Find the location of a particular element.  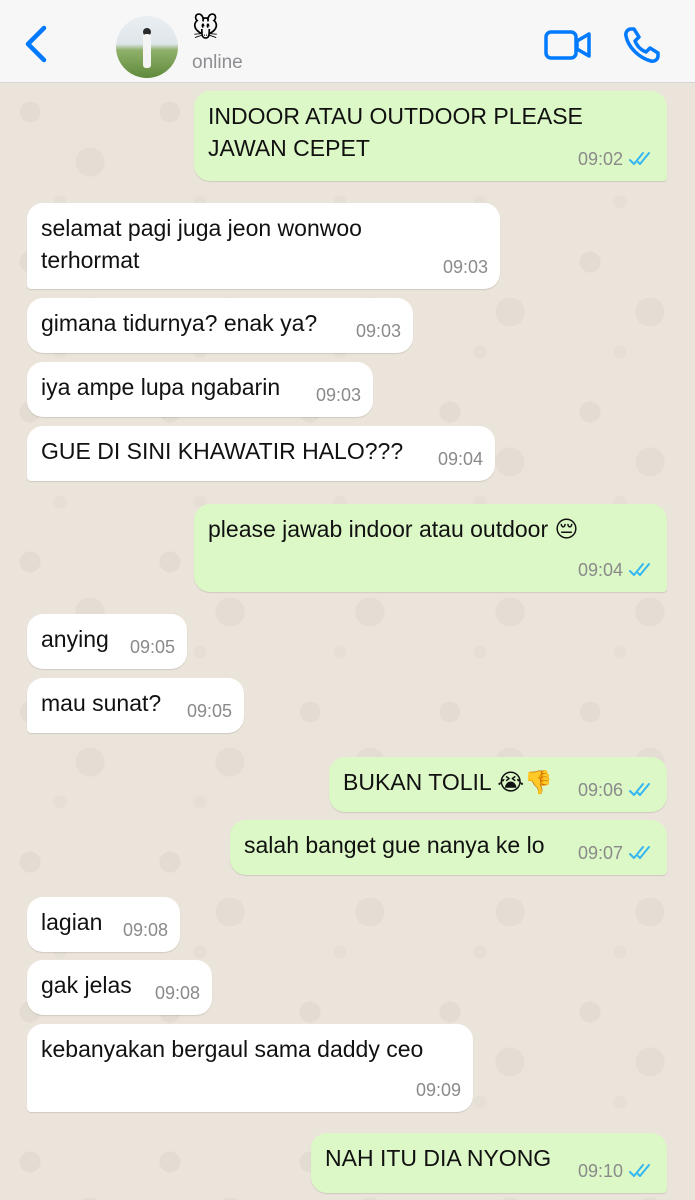

message-time: 09:07 is located at coordinates (600, 853).